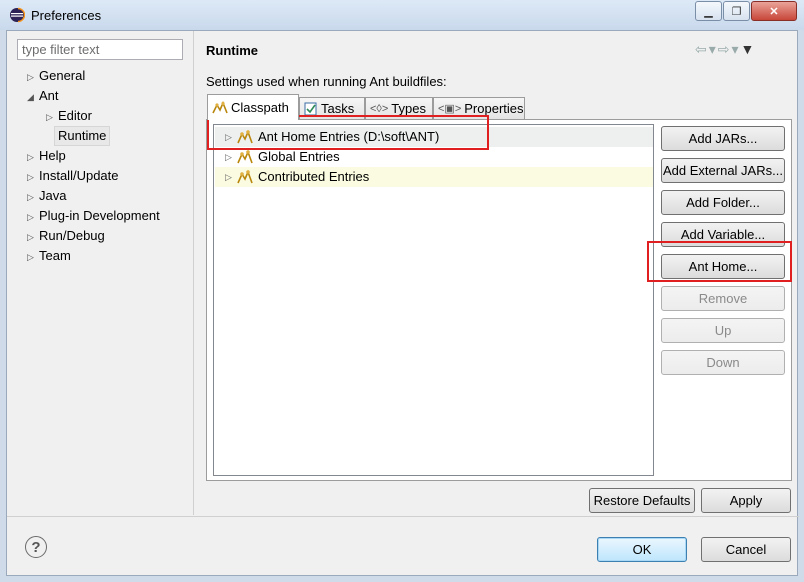  Describe the element at coordinates (723, 330) in the screenshot. I see `up-button: Up` at that location.